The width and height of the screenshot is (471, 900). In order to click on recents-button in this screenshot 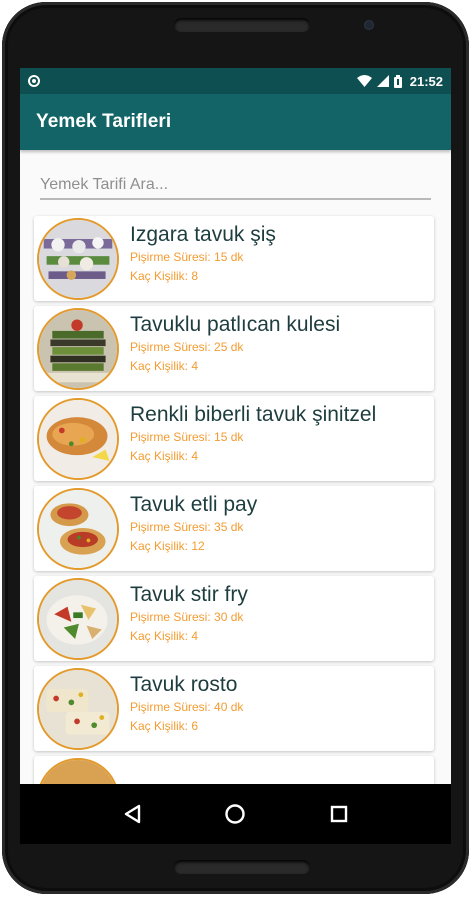, I will do `click(339, 814)`.